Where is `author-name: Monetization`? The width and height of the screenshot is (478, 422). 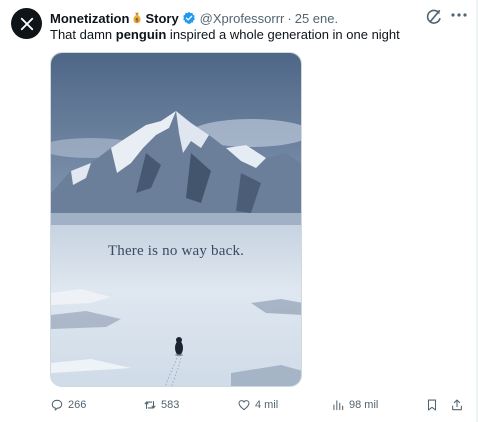 author-name: Monetization is located at coordinates (89, 18).